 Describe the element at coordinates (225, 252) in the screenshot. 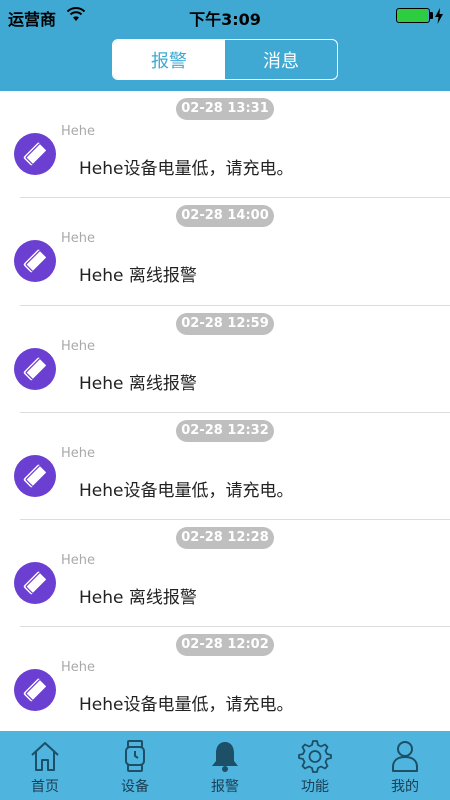

I see `list-item: 02-28 14:00 Hehe Hehe 离线报警` at that location.